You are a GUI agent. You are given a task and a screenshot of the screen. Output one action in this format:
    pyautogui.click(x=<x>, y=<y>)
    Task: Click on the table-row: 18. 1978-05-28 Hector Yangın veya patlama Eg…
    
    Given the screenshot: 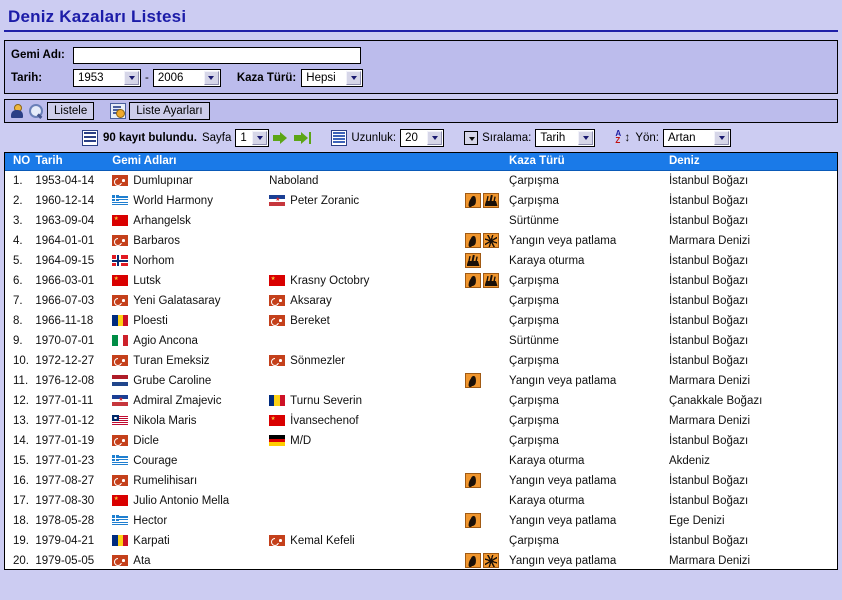 What is the action you would take?
    pyautogui.click(x=421, y=520)
    